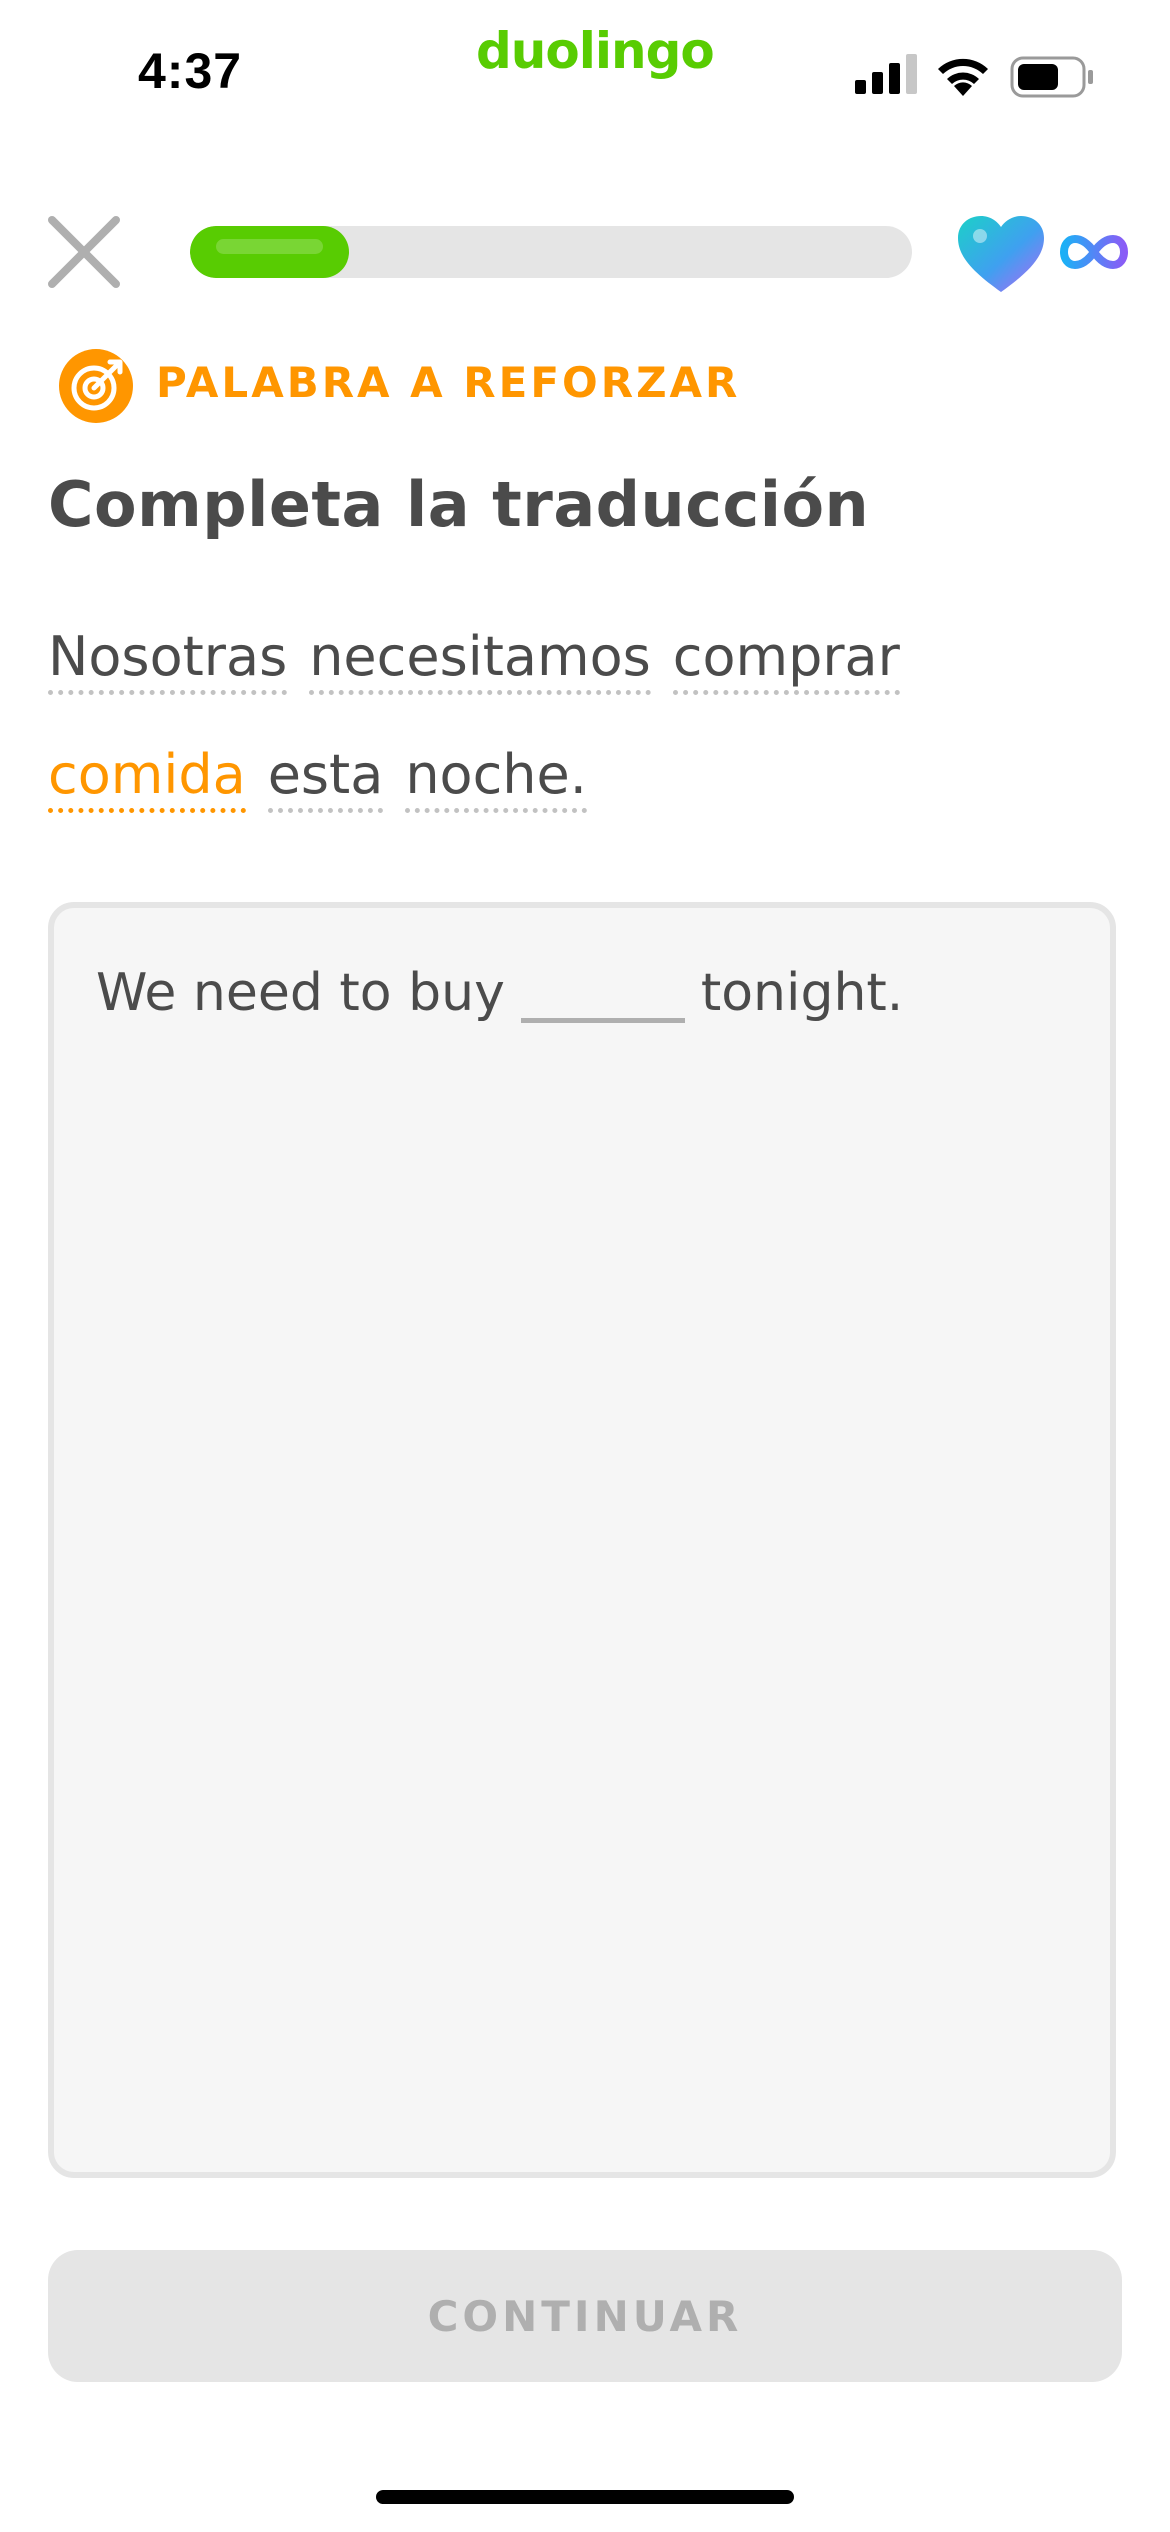 The image size is (1170, 2532). Describe the element at coordinates (585, 2497) in the screenshot. I see `home-indicator` at that location.